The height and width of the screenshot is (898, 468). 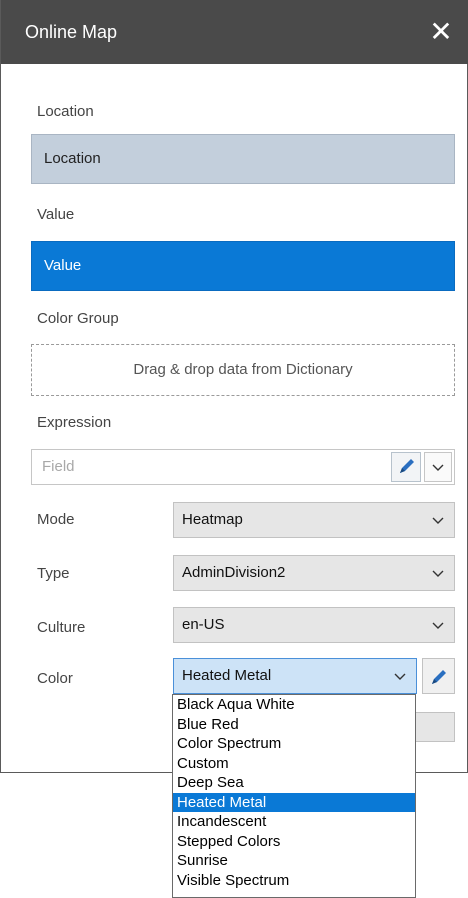 What do you see at coordinates (203, 624) in the screenshot?
I see `culture-value: en-US` at bounding box center [203, 624].